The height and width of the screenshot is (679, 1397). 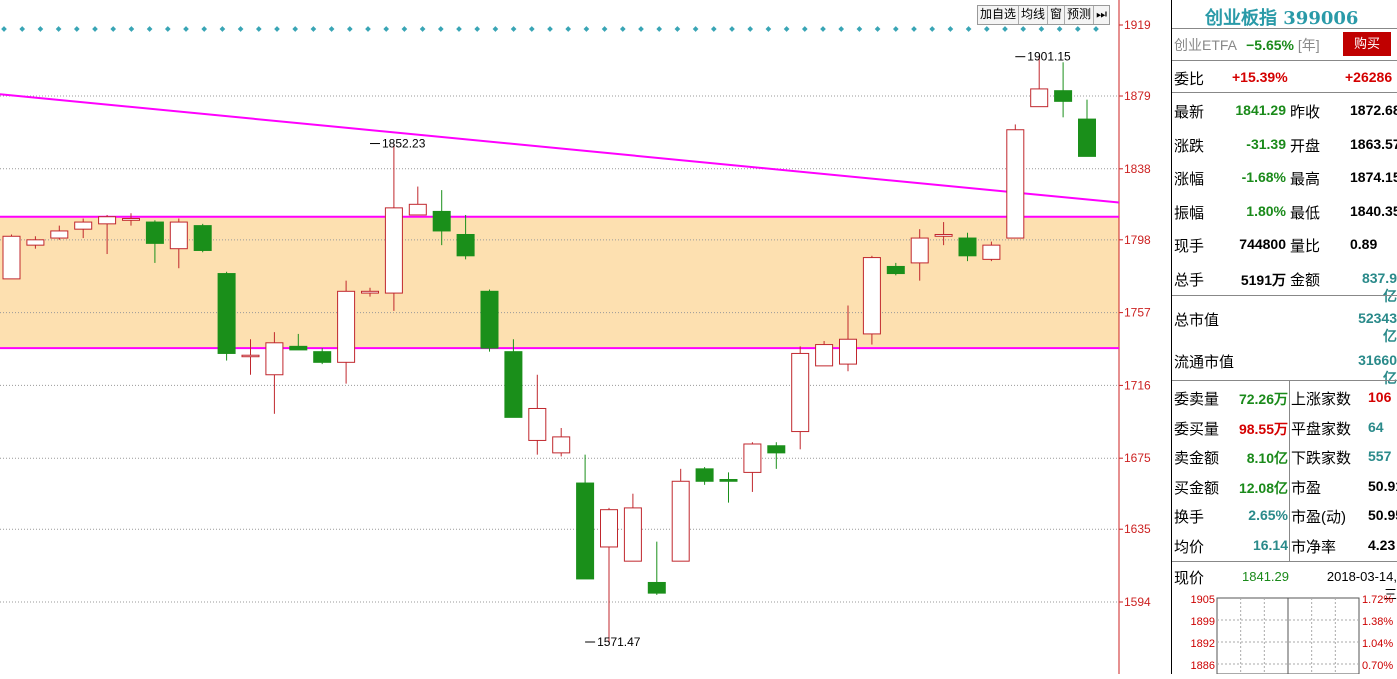 What do you see at coordinates (1380, 397) in the screenshot?
I see `stat-value: 106` at bounding box center [1380, 397].